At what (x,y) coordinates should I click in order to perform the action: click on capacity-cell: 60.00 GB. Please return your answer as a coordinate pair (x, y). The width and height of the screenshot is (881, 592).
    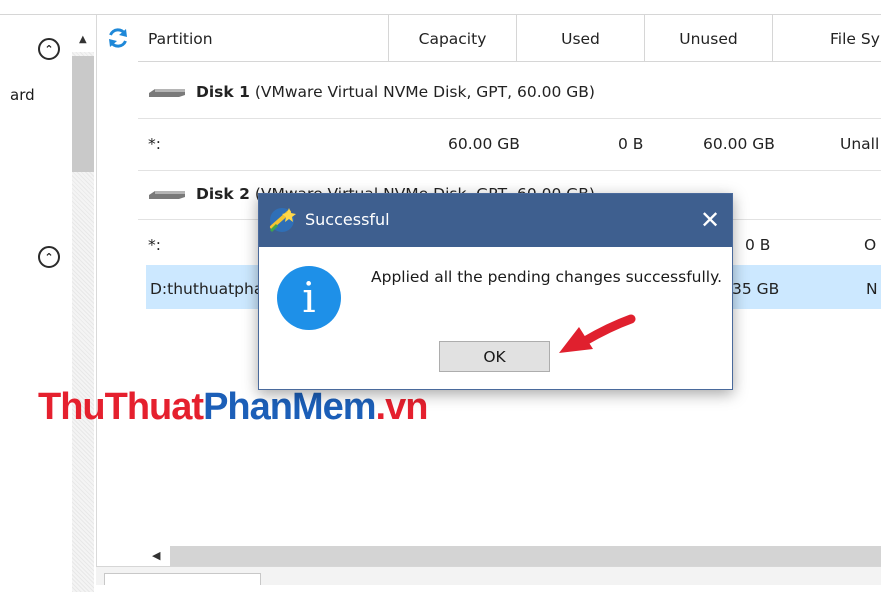
    Looking at the image, I should click on (484, 144).